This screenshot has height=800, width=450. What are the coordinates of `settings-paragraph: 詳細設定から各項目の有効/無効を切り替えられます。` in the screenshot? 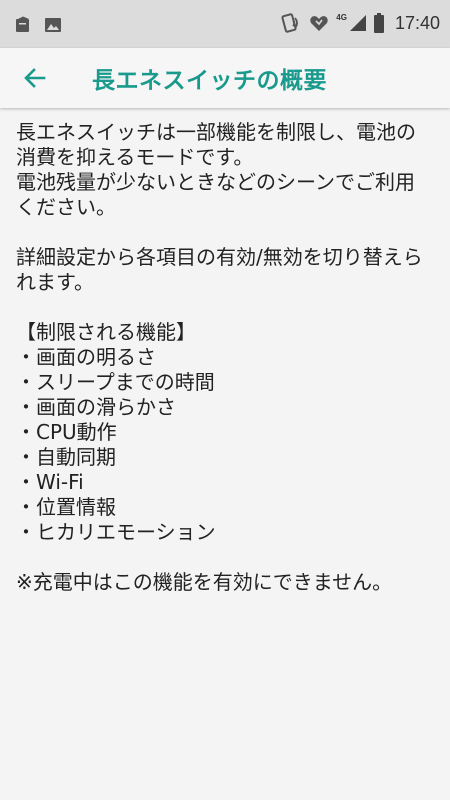 It's located at (219, 269).